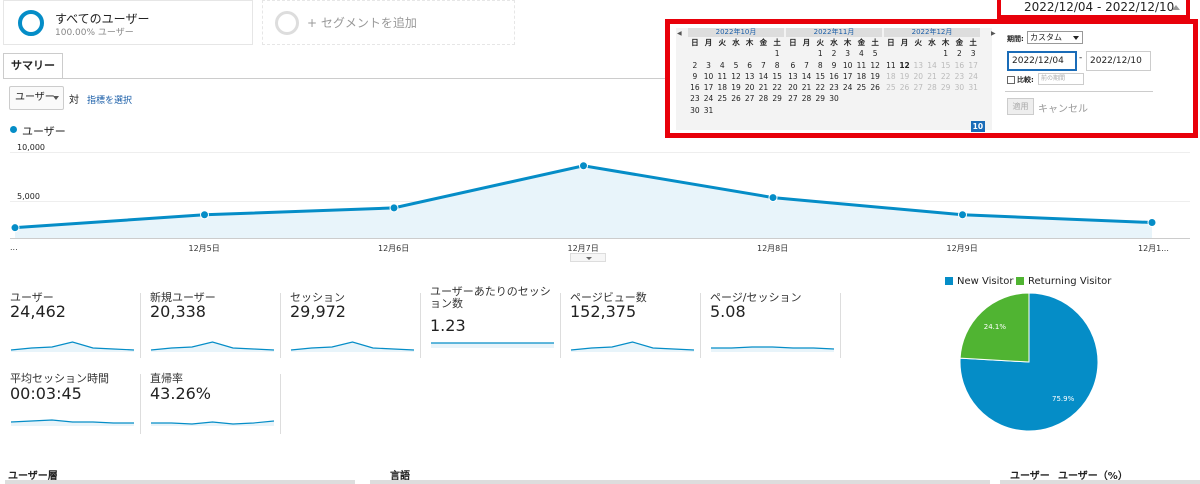 This screenshot has width=1200, height=484. I want to click on calendar-day: 10, so click(848, 65).